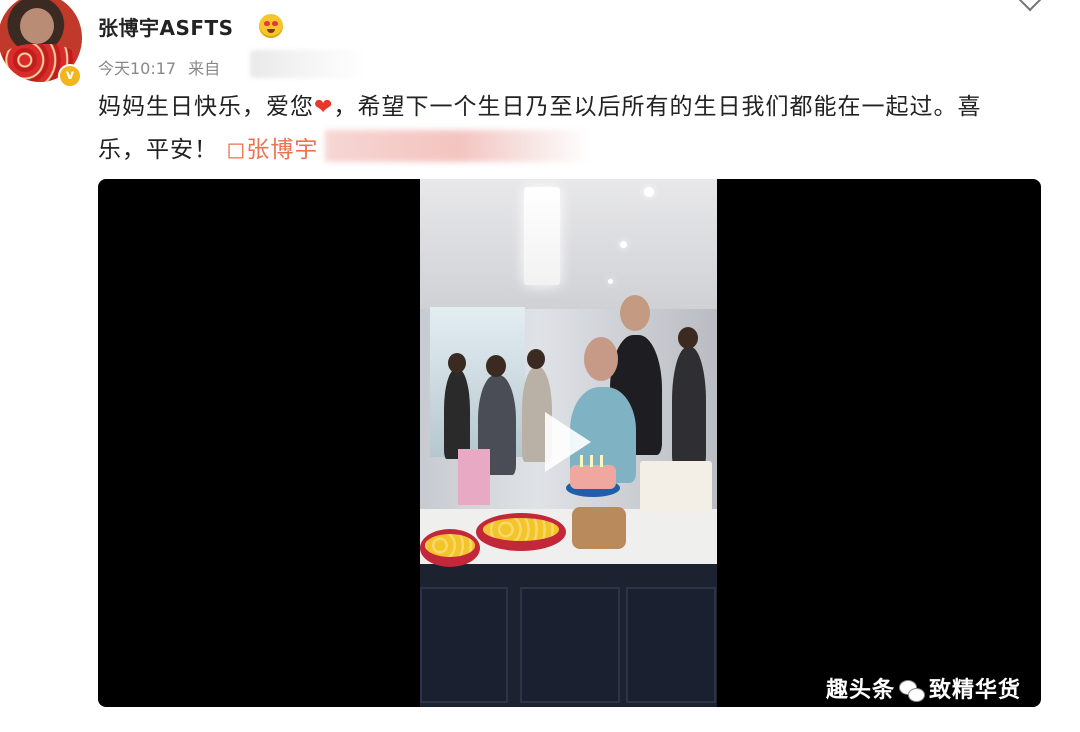 The height and width of the screenshot is (732, 1080). Describe the element at coordinates (70, 76) in the screenshot. I see `verified-badge-icon: v` at that location.